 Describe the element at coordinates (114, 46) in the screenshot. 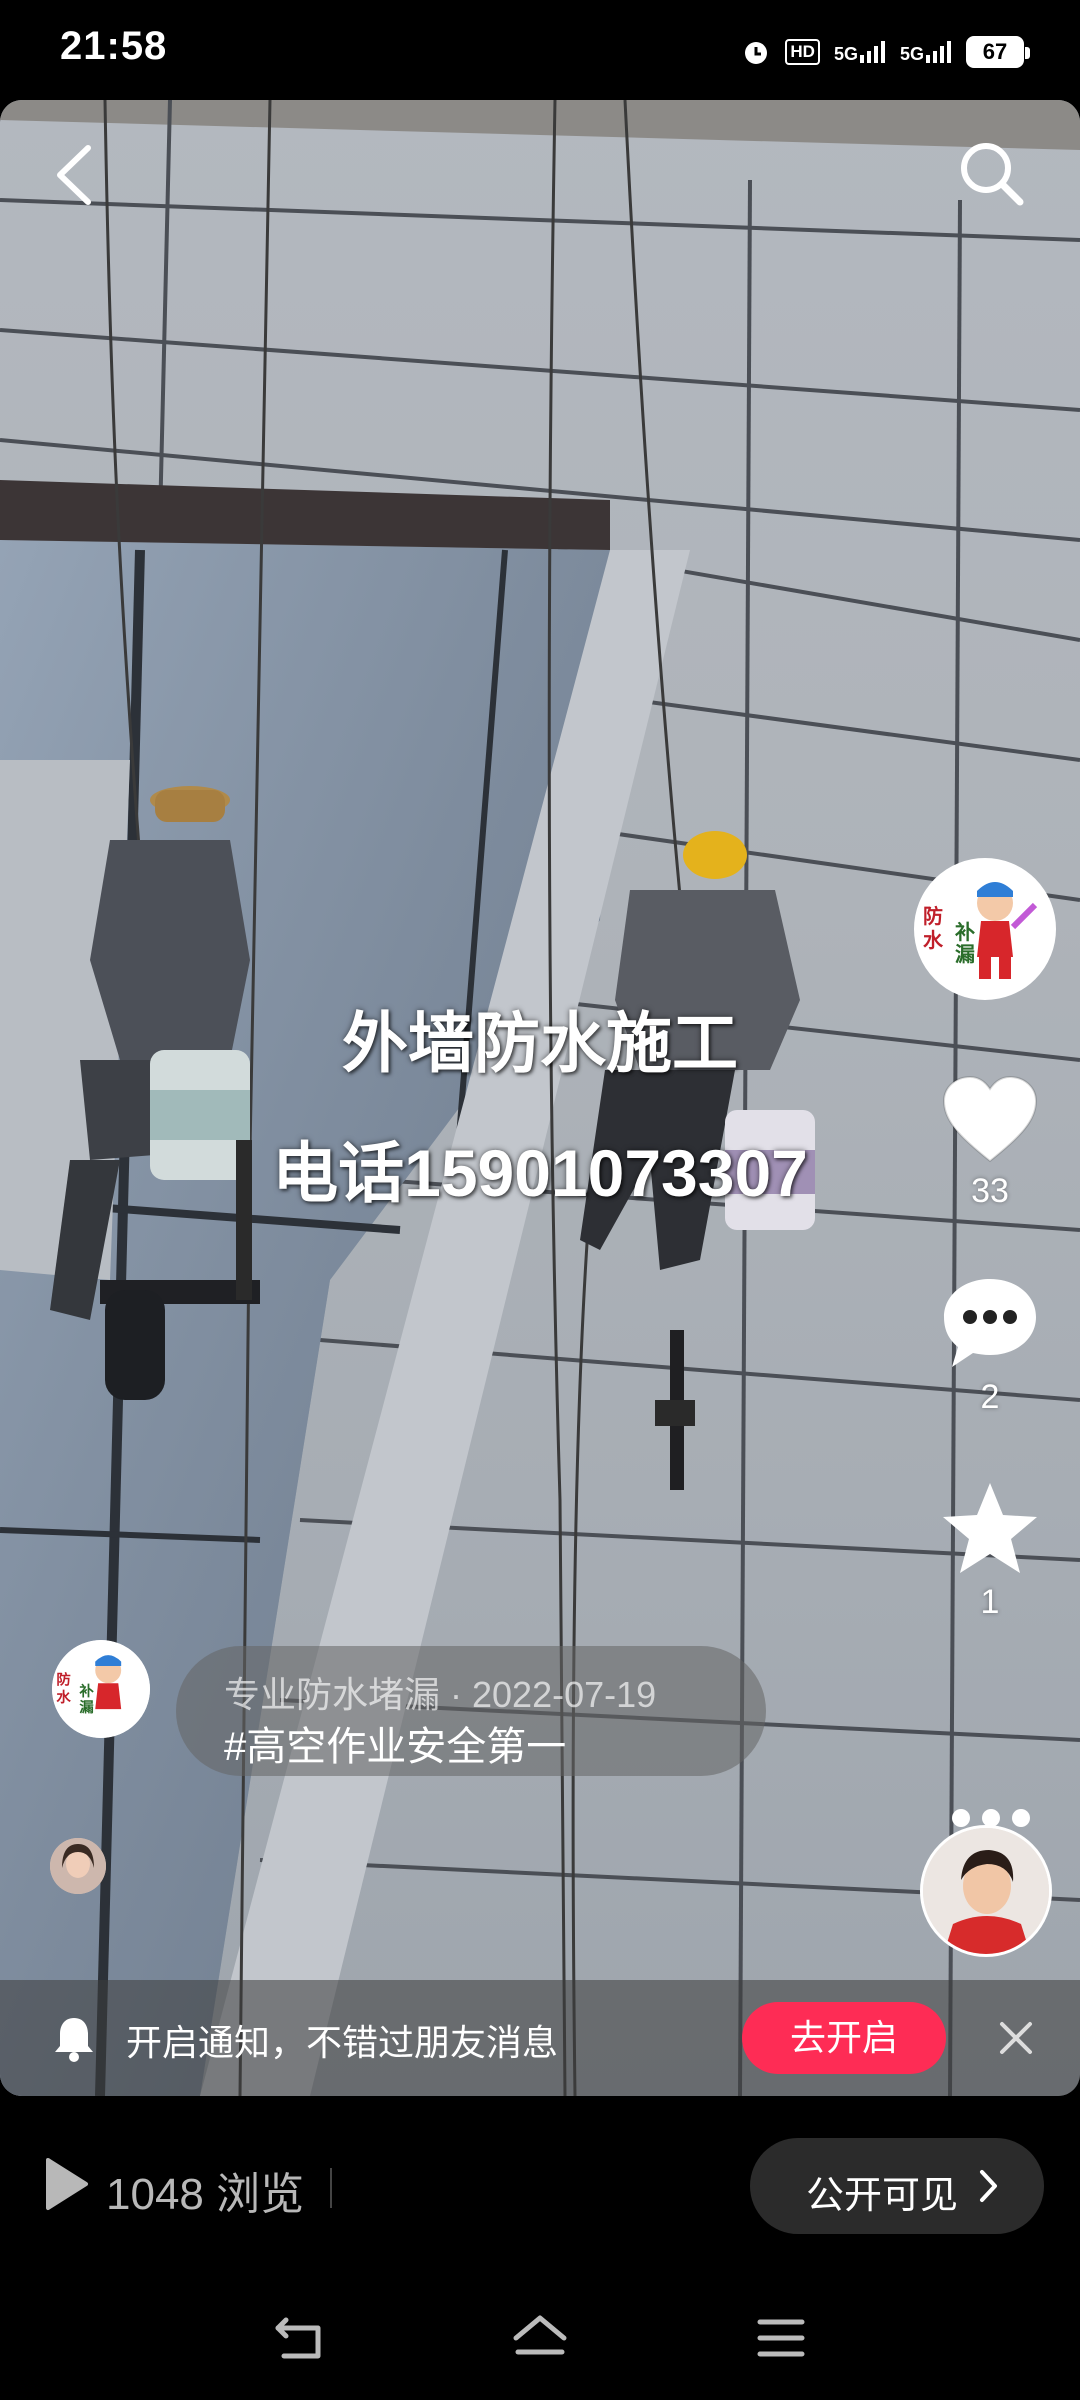

I see `status-time: 21:58` at that location.